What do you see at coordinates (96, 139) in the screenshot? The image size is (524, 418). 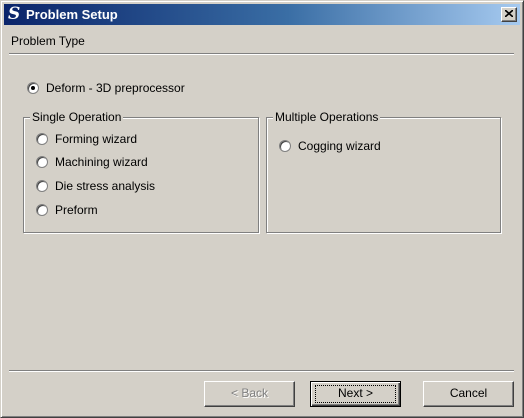 I see `radio-label: Forming wizard` at bounding box center [96, 139].